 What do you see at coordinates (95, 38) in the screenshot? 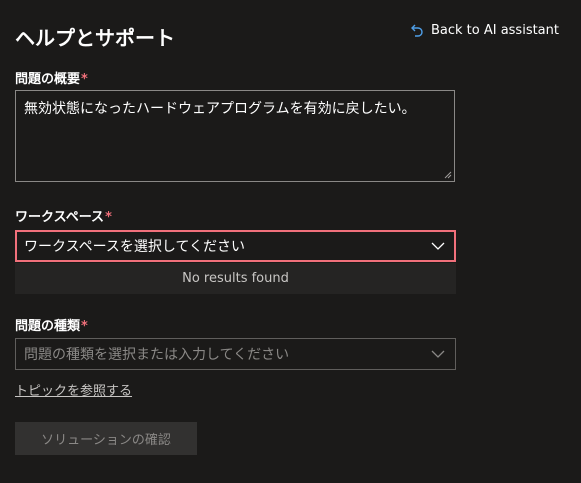
I see `page-title: ヘルプとサポート` at bounding box center [95, 38].